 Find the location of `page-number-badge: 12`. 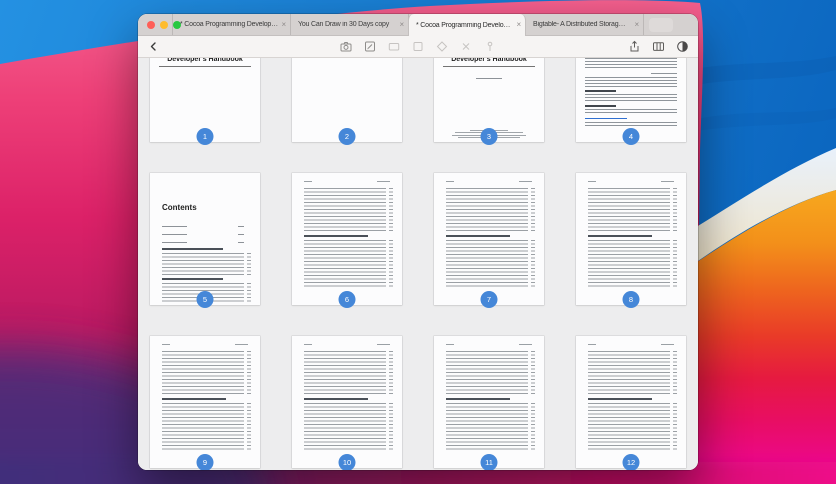

page-number-badge: 12 is located at coordinates (631, 462).